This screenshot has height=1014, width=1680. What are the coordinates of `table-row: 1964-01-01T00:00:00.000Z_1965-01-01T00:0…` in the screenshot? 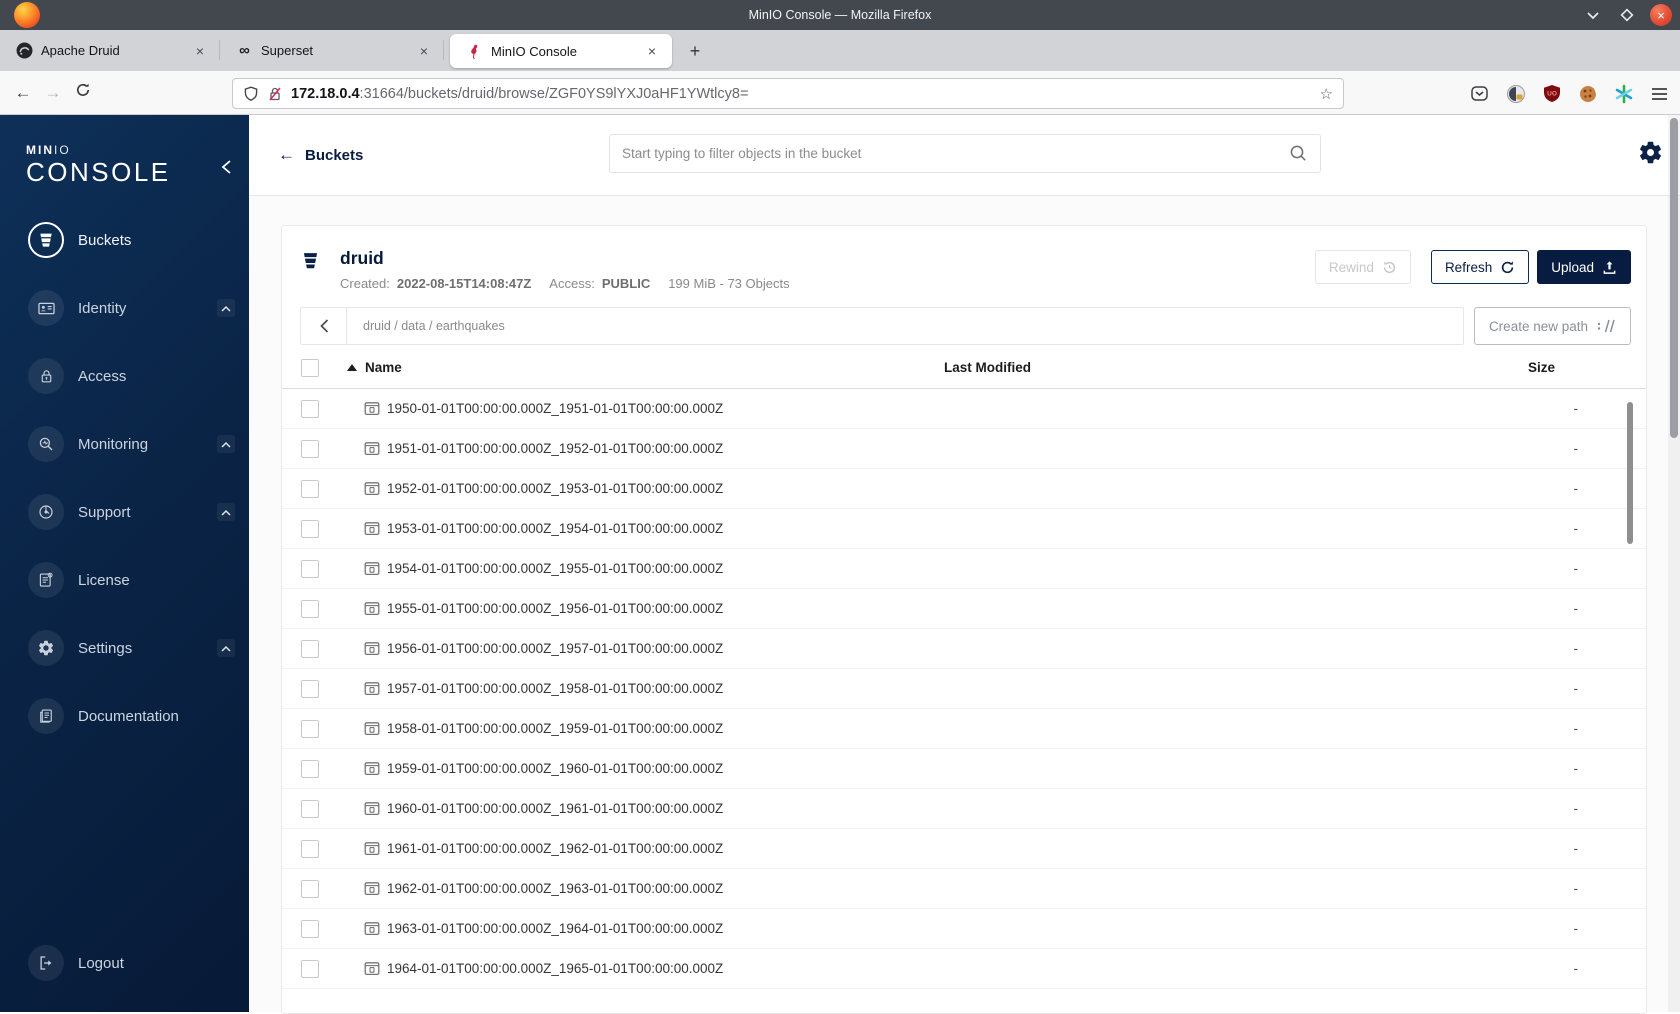 It's located at (964, 969).